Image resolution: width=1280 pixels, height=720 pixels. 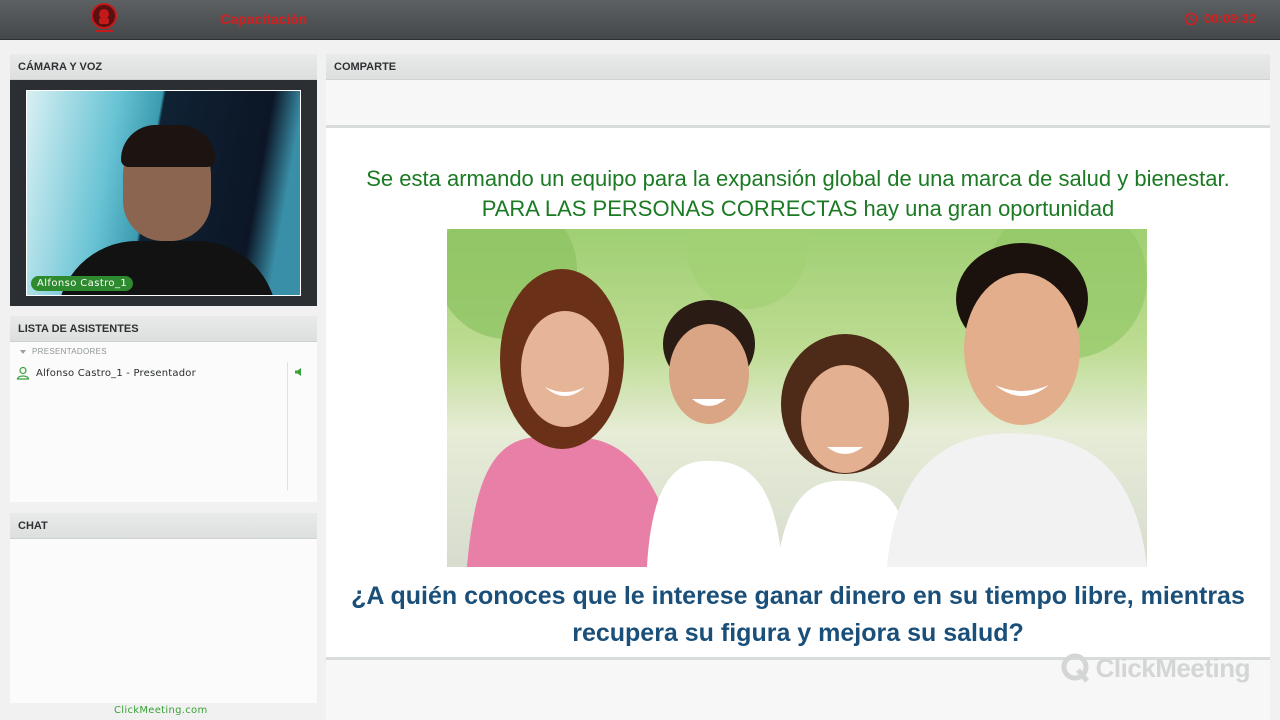 What do you see at coordinates (160, 710) in the screenshot?
I see `clickmeeting-link: ClickMeeting.com` at bounding box center [160, 710].